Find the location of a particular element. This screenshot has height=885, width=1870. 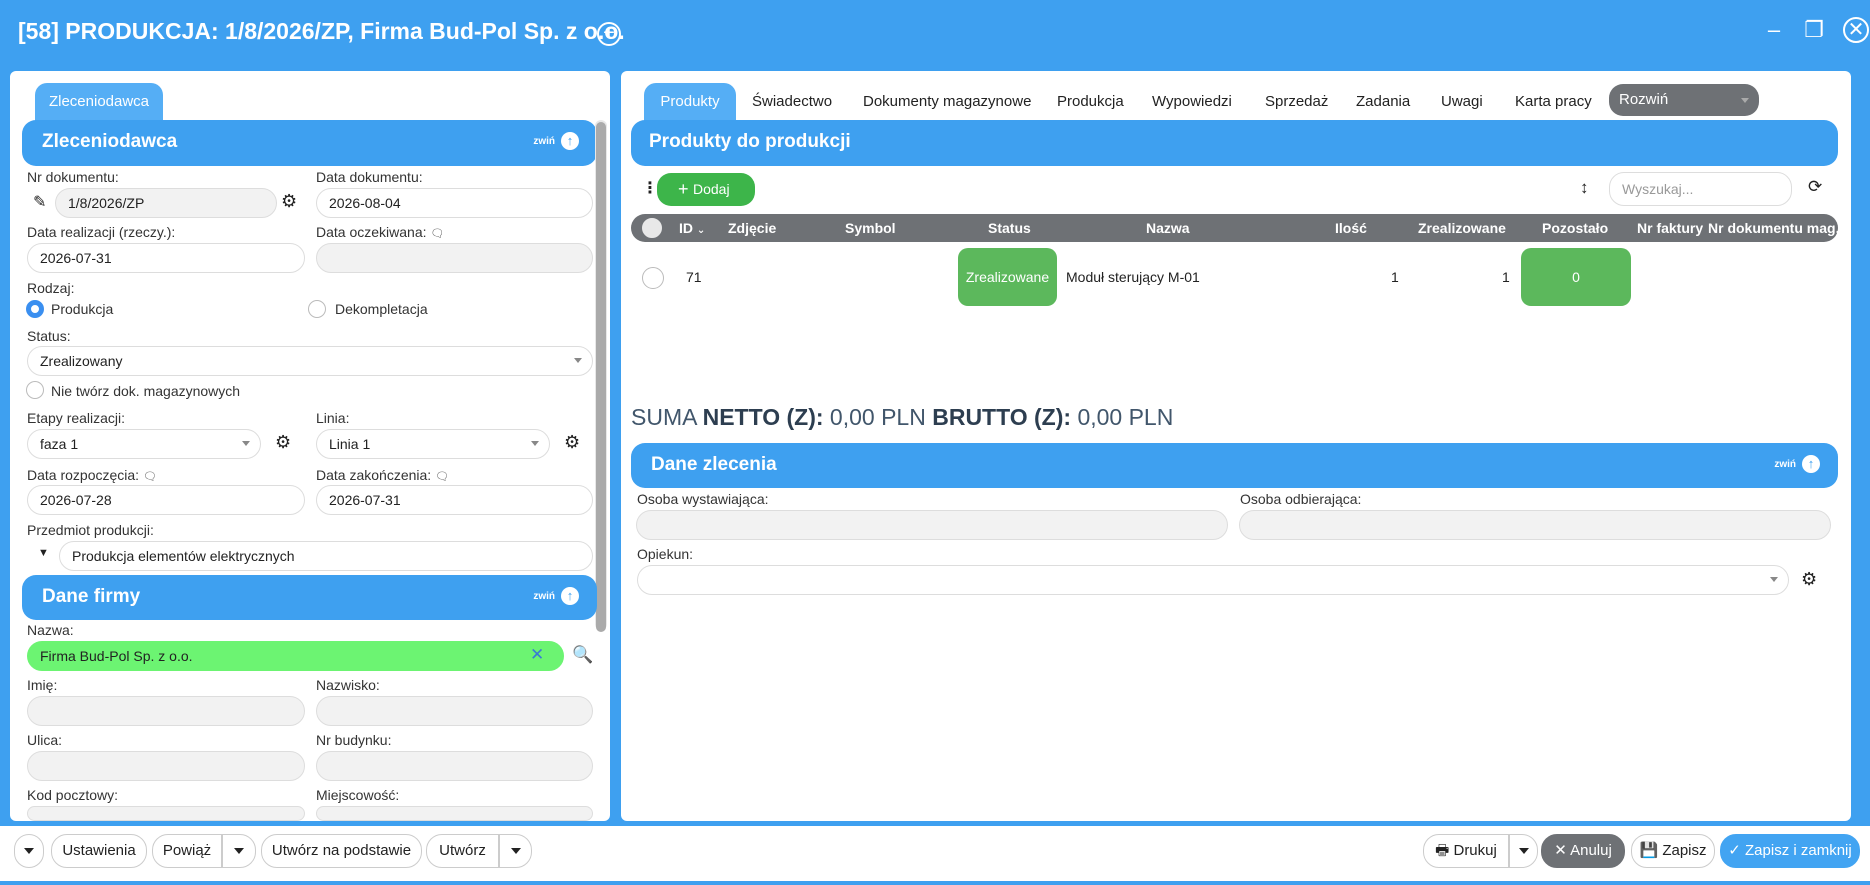

imie-field is located at coordinates (166, 711).